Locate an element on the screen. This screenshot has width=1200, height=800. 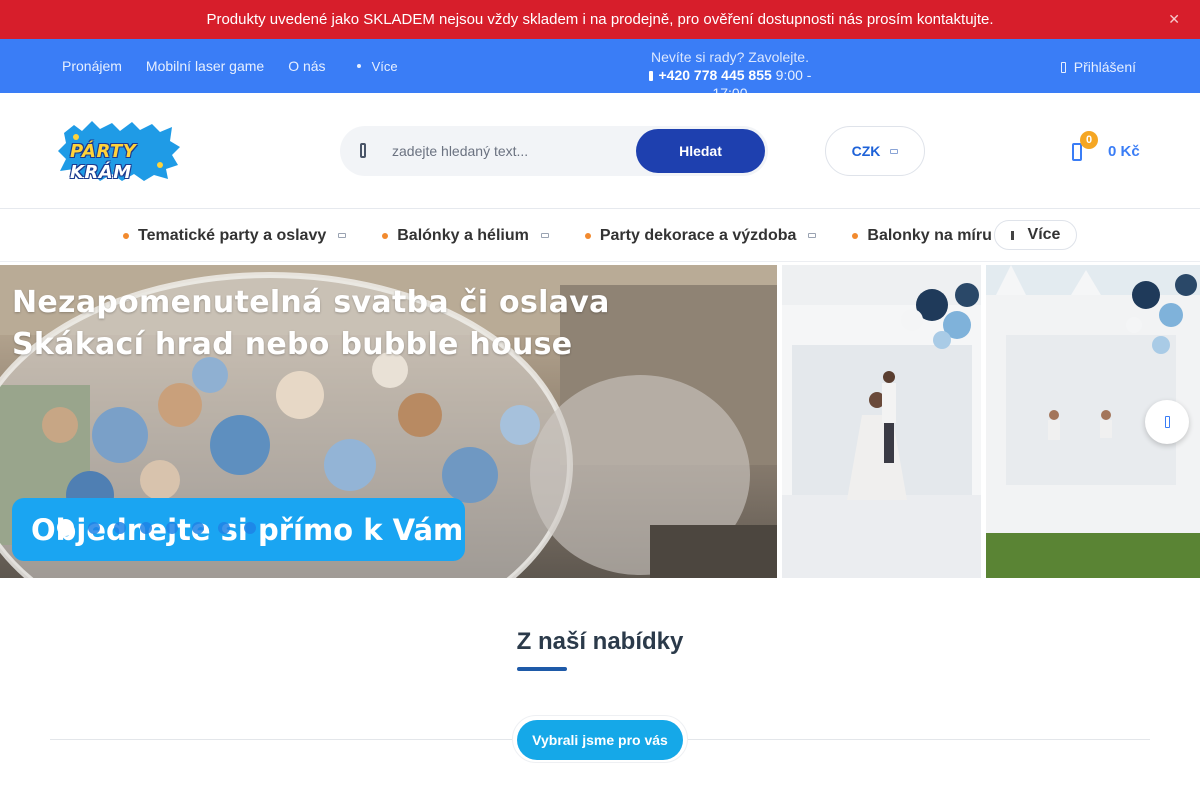
category-label: Balónky a hélium is located at coordinates (463, 235).